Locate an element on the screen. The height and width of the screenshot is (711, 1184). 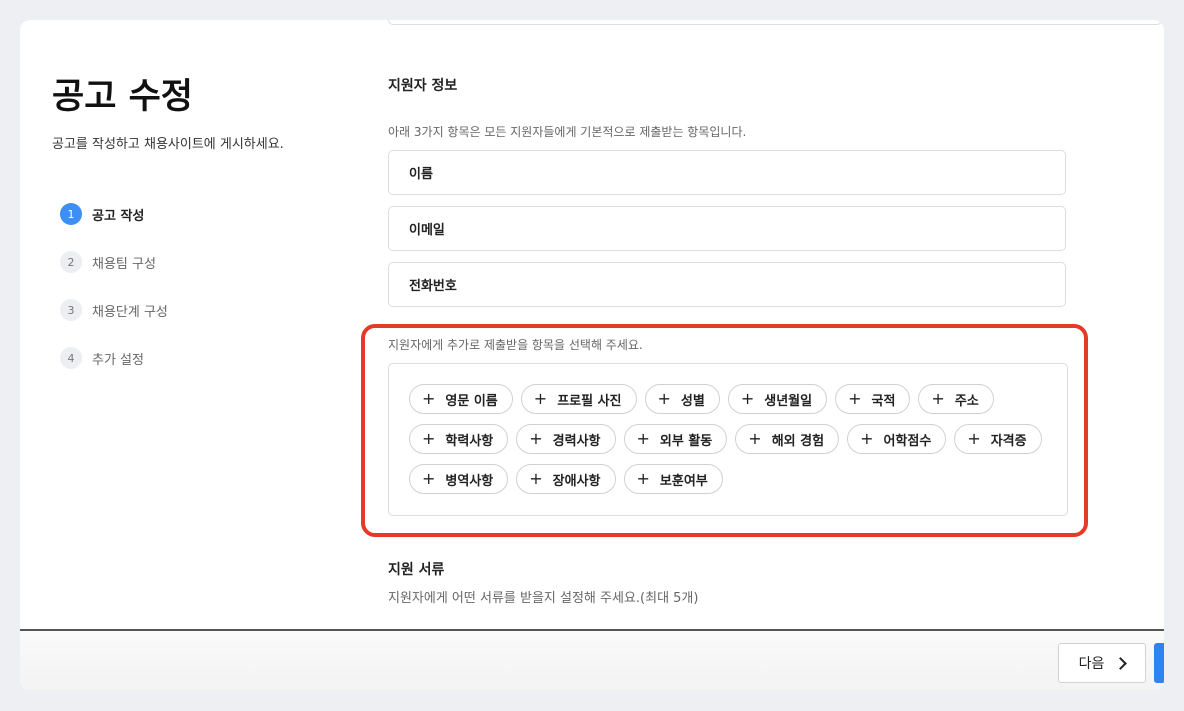
step-item-team: 2 채용팀 구성 is located at coordinates (114, 262).